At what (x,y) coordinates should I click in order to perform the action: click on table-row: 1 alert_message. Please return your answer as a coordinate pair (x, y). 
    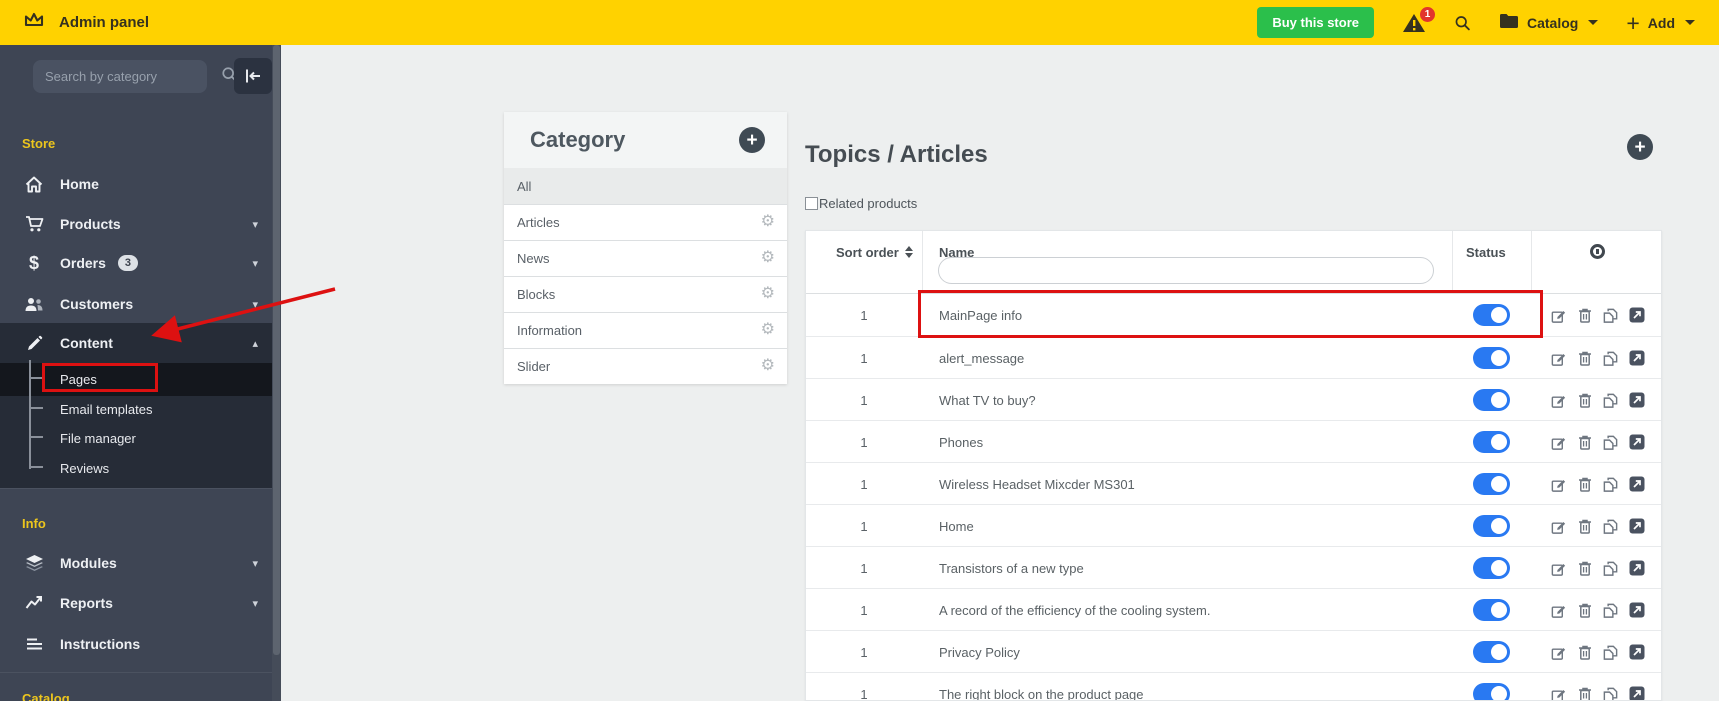
    Looking at the image, I should click on (1233, 357).